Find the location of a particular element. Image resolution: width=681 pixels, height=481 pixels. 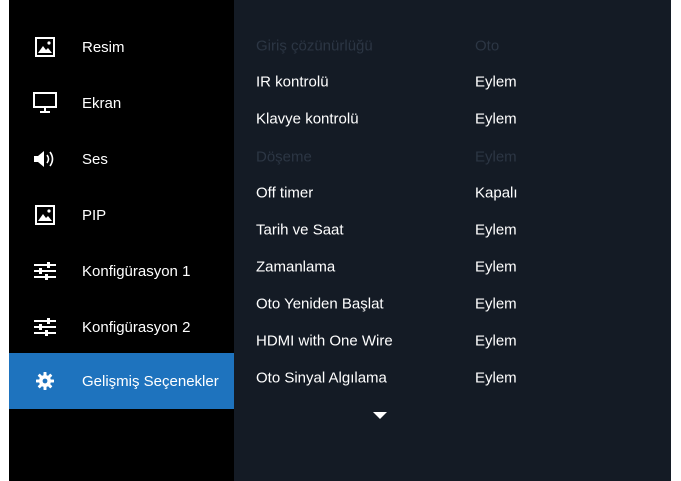

sidebar-item-resim: Resim is located at coordinates (121, 47).